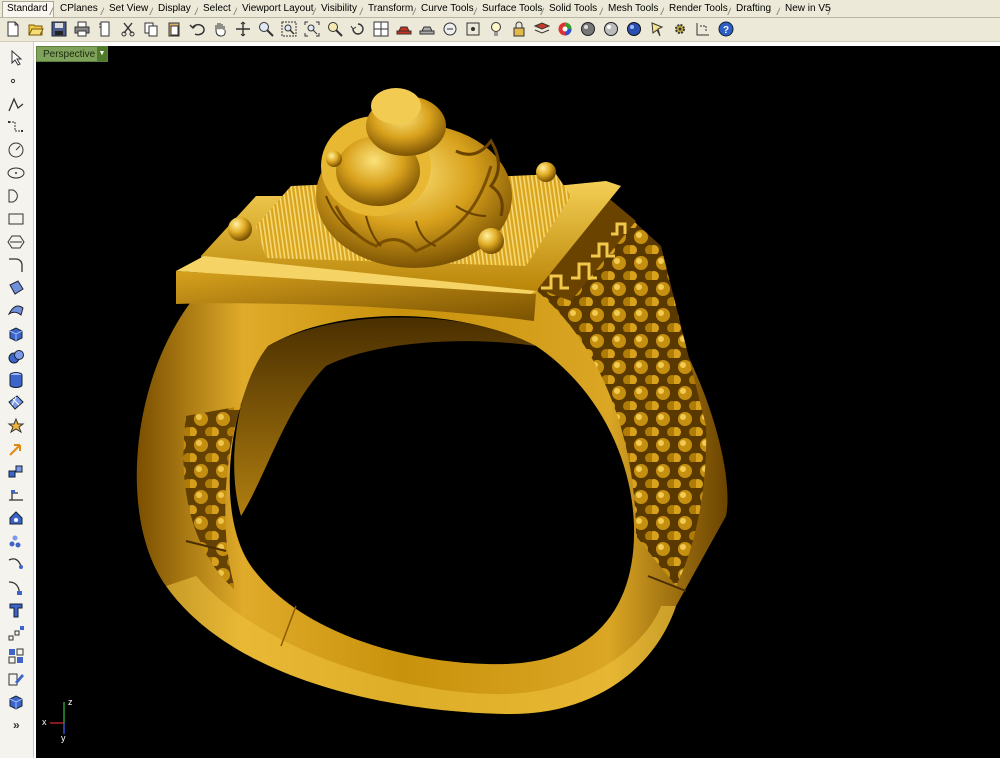  What do you see at coordinates (16, 105) in the screenshot?
I see `polyline-icon` at bounding box center [16, 105].